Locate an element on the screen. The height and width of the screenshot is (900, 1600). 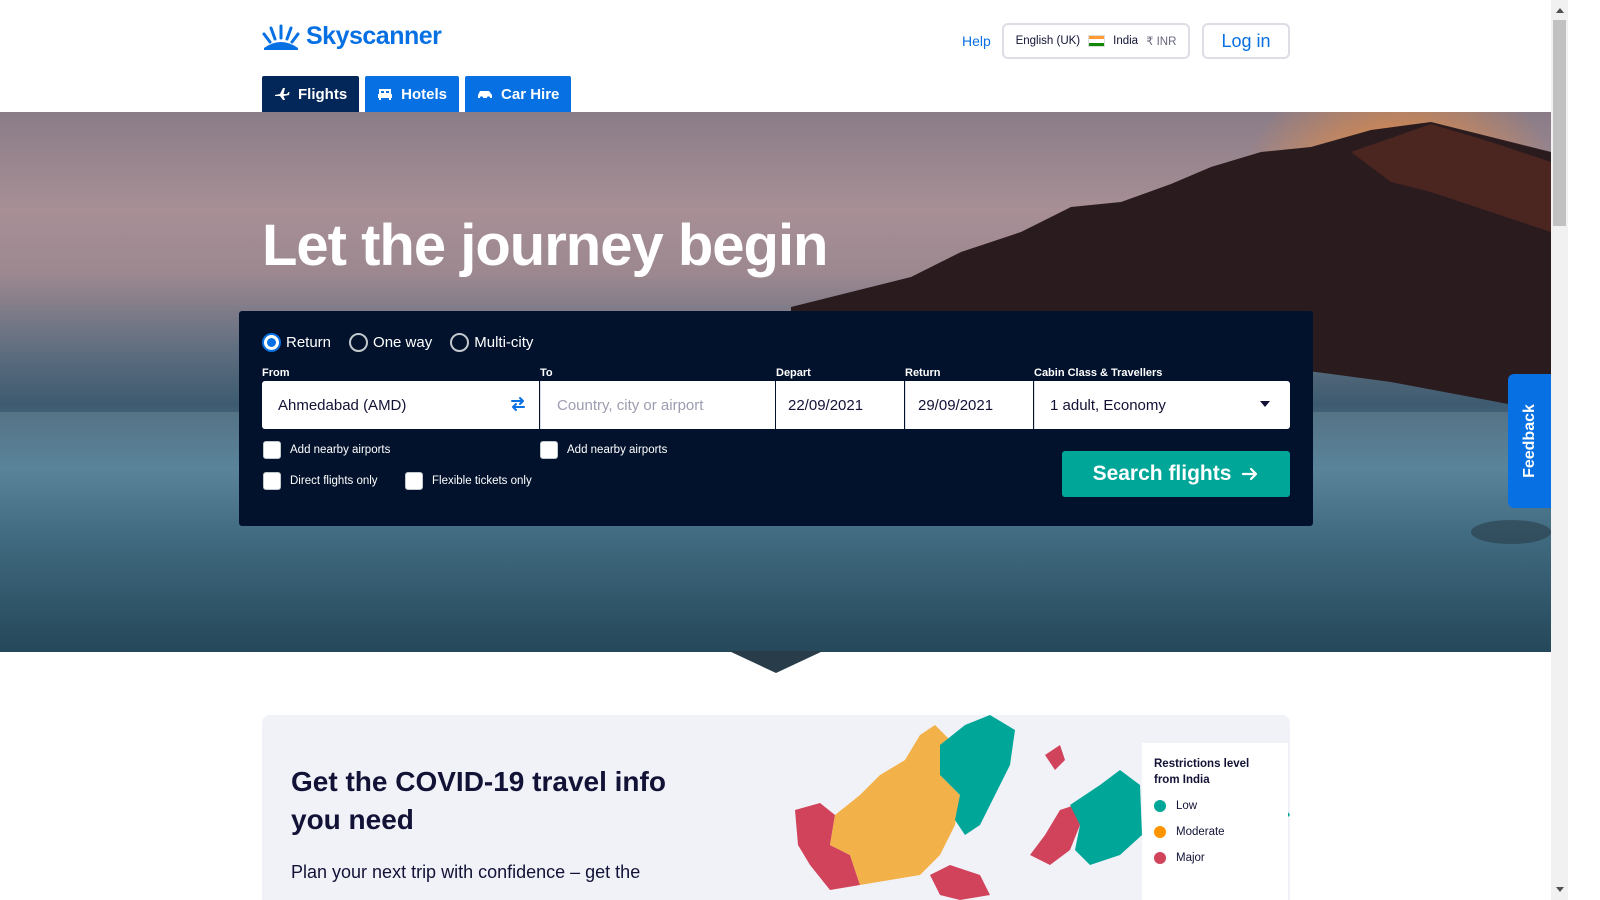
india-flag-icon is located at coordinates (1097, 41).